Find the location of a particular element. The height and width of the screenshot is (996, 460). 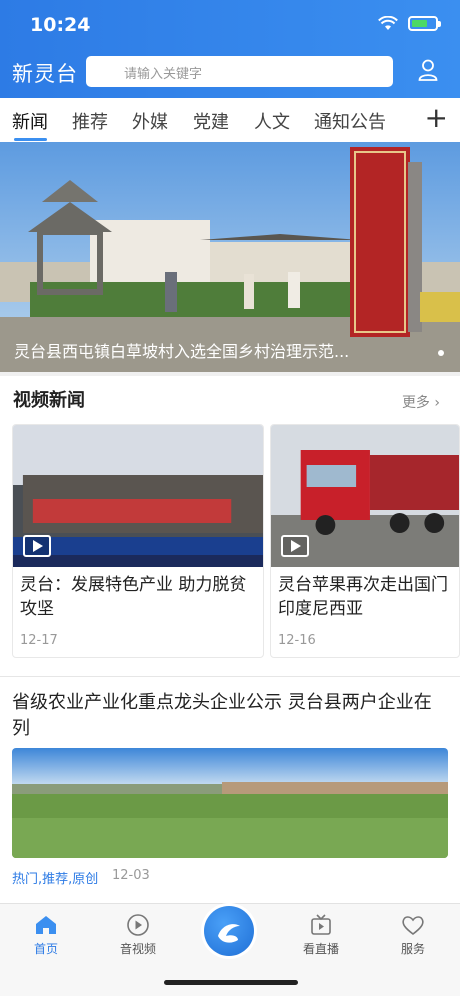

more-label: 更多 is located at coordinates (415, 403).